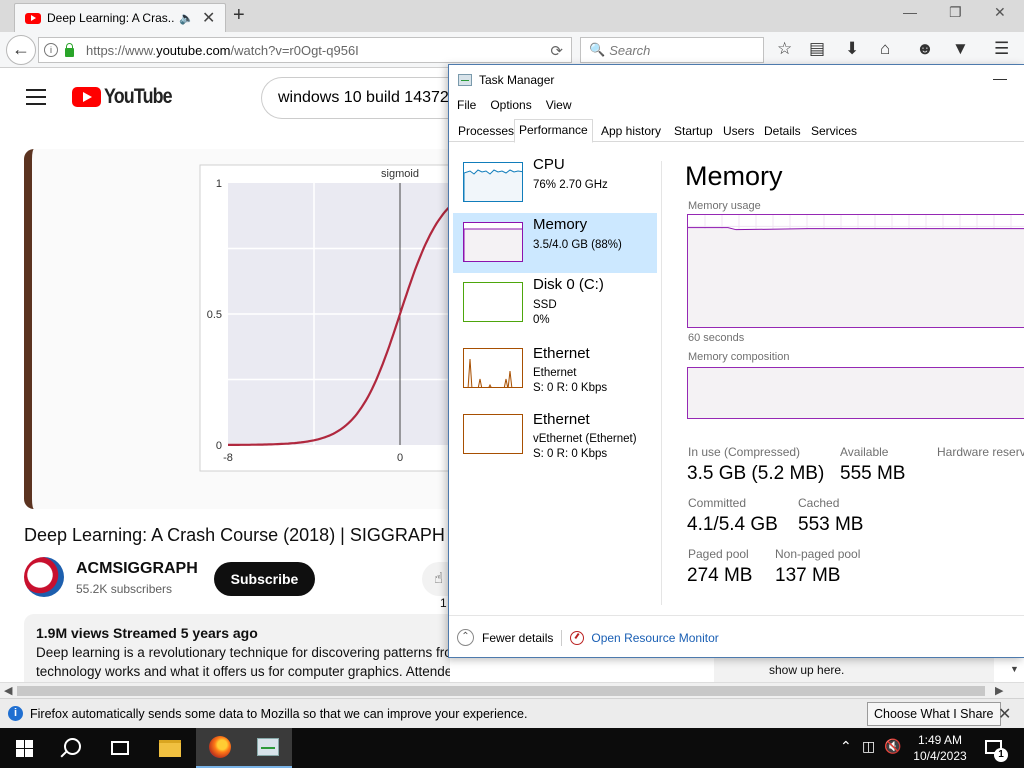 The height and width of the screenshot is (768, 1024). What do you see at coordinates (568, 284) in the screenshot?
I see `resource-name: Disk 0 (C:)` at bounding box center [568, 284].